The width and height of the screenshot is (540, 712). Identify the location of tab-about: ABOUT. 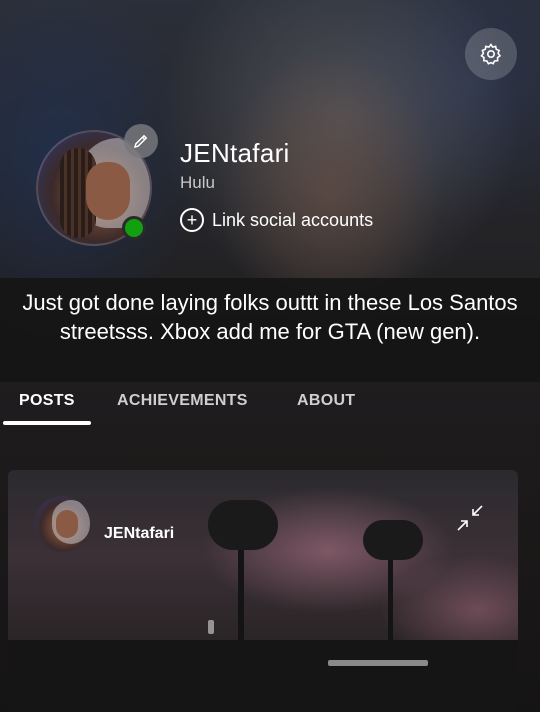
(326, 401).